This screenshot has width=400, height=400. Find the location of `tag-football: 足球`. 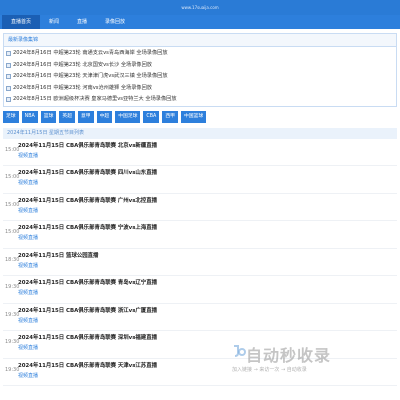

tag-football: 足球 is located at coordinates (11, 117).